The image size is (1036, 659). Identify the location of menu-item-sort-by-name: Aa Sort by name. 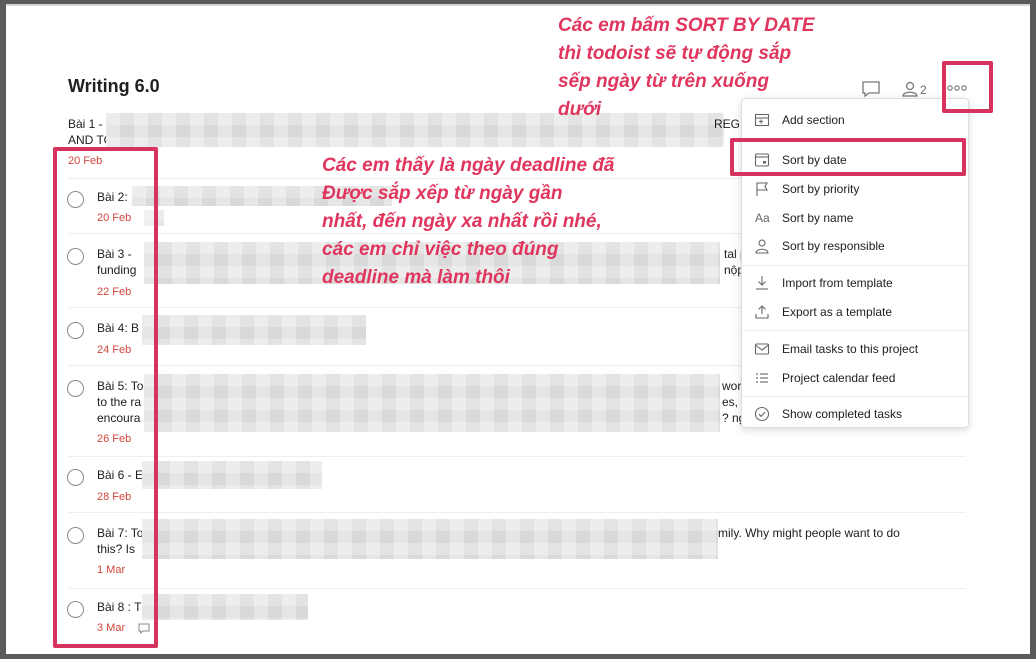
(855, 218).